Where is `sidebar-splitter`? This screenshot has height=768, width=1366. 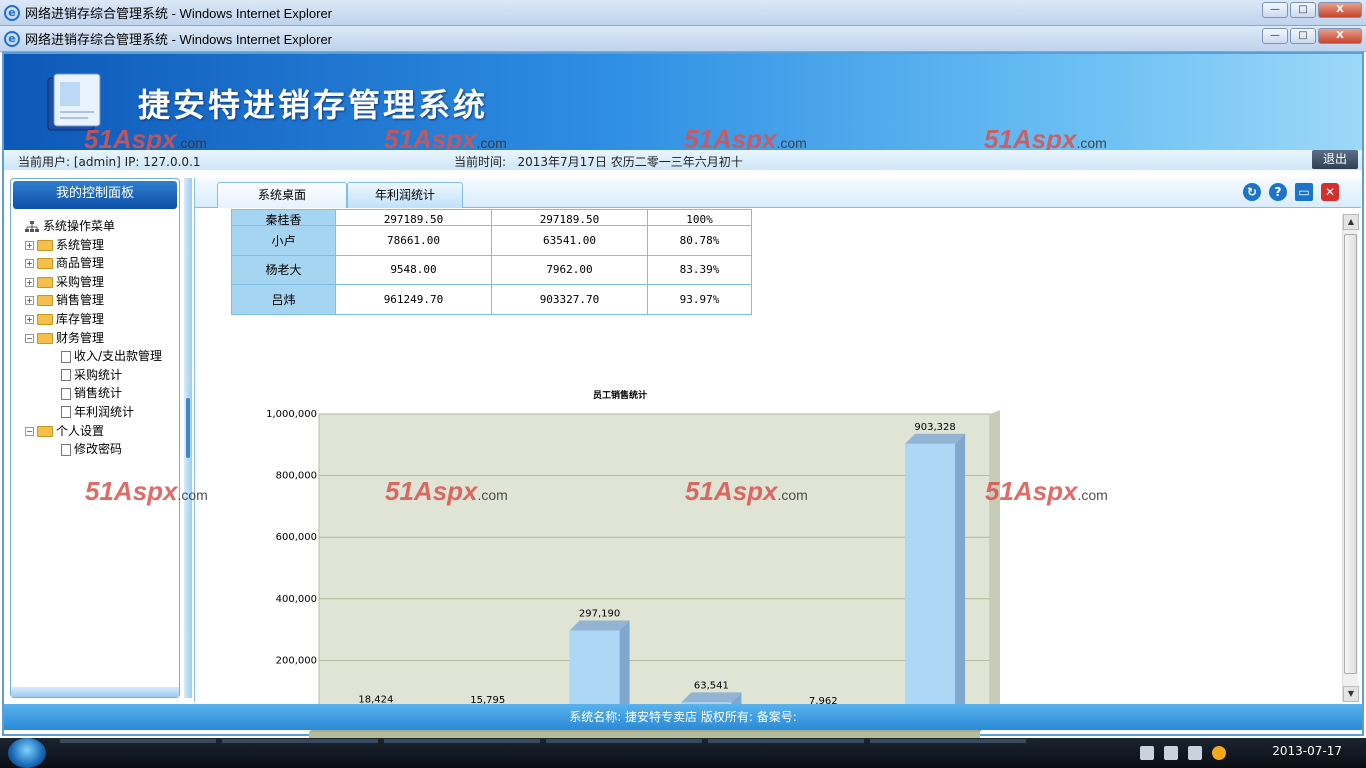 sidebar-splitter is located at coordinates (188, 438).